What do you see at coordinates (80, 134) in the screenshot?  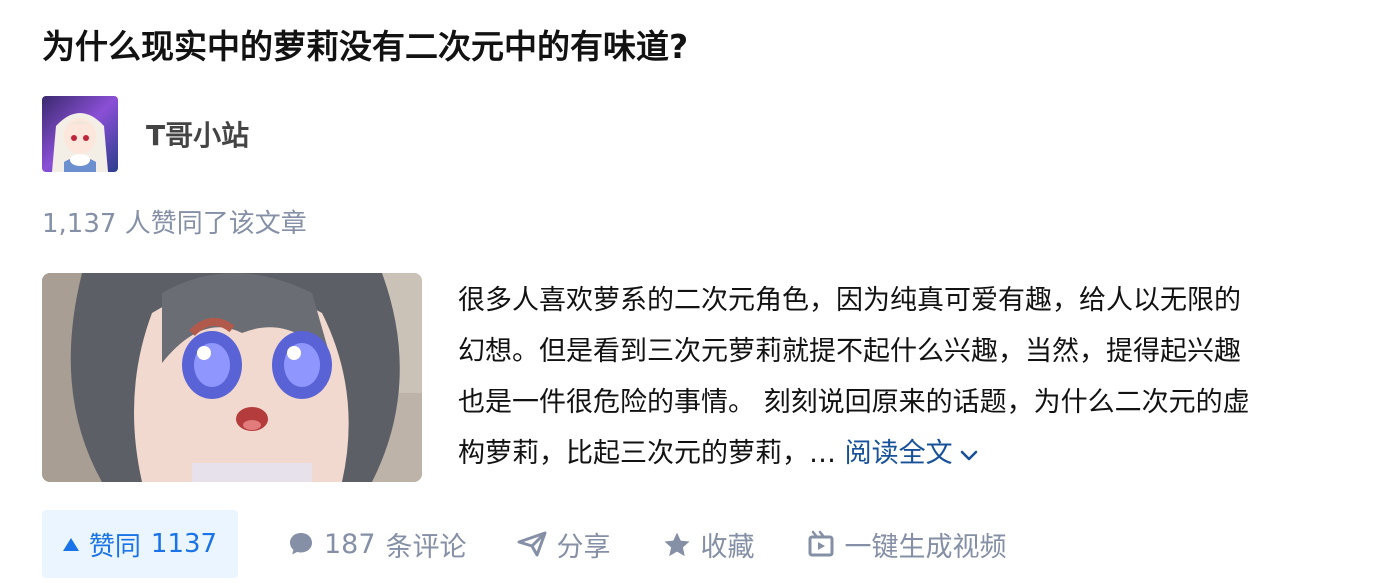 I see `author-avatar` at bounding box center [80, 134].